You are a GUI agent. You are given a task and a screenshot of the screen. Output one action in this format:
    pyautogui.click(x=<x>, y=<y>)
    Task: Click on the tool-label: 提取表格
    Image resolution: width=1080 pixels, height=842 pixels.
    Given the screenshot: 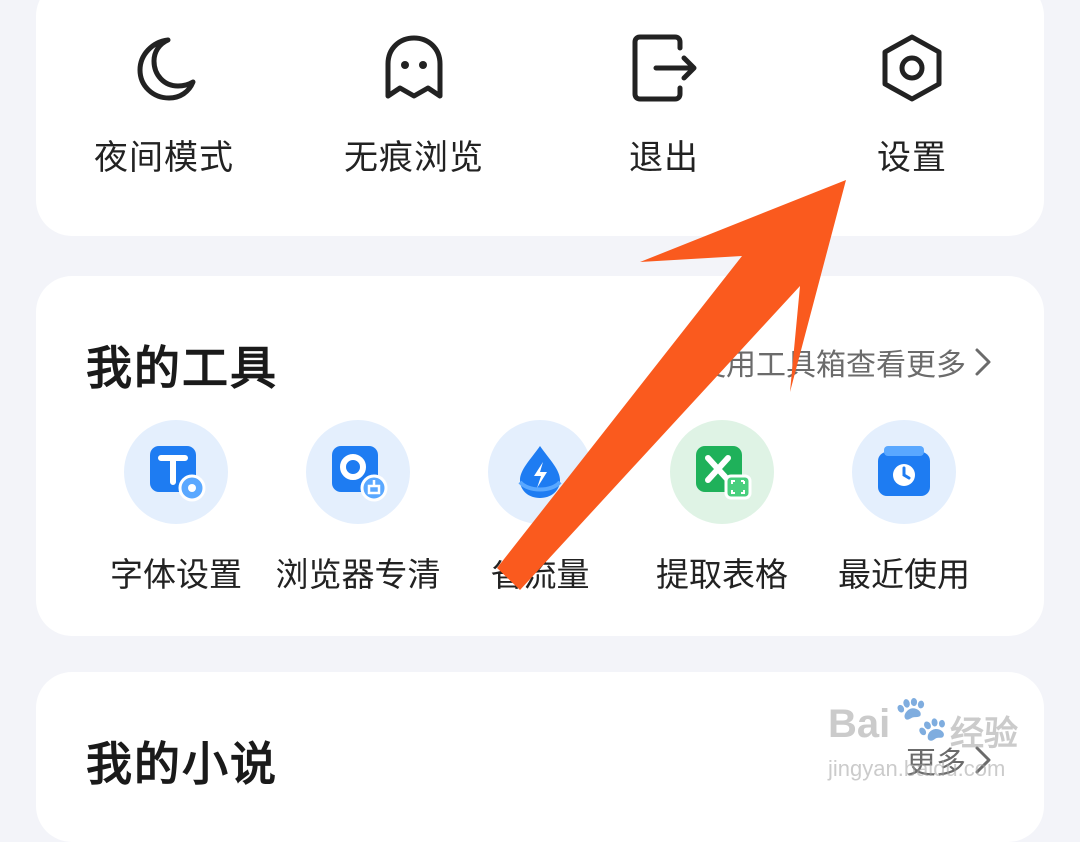 What is the action you would take?
    pyautogui.click(x=722, y=574)
    